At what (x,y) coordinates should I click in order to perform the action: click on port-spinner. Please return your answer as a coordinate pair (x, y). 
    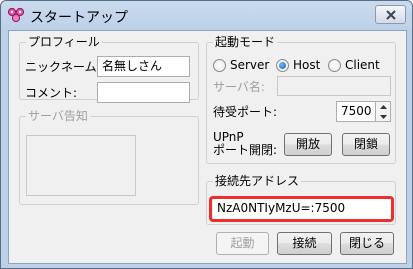
    Looking at the image, I should click on (383, 111).